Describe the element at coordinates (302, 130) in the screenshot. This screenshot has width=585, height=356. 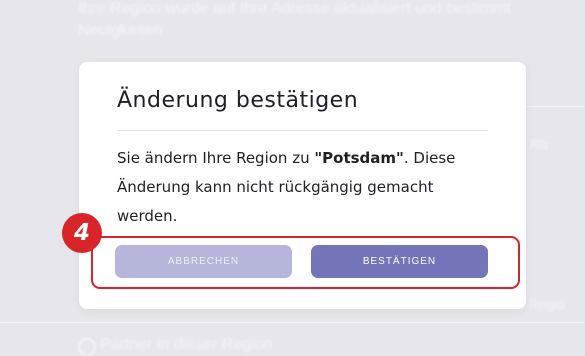
I see `dialog-divider` at that location.